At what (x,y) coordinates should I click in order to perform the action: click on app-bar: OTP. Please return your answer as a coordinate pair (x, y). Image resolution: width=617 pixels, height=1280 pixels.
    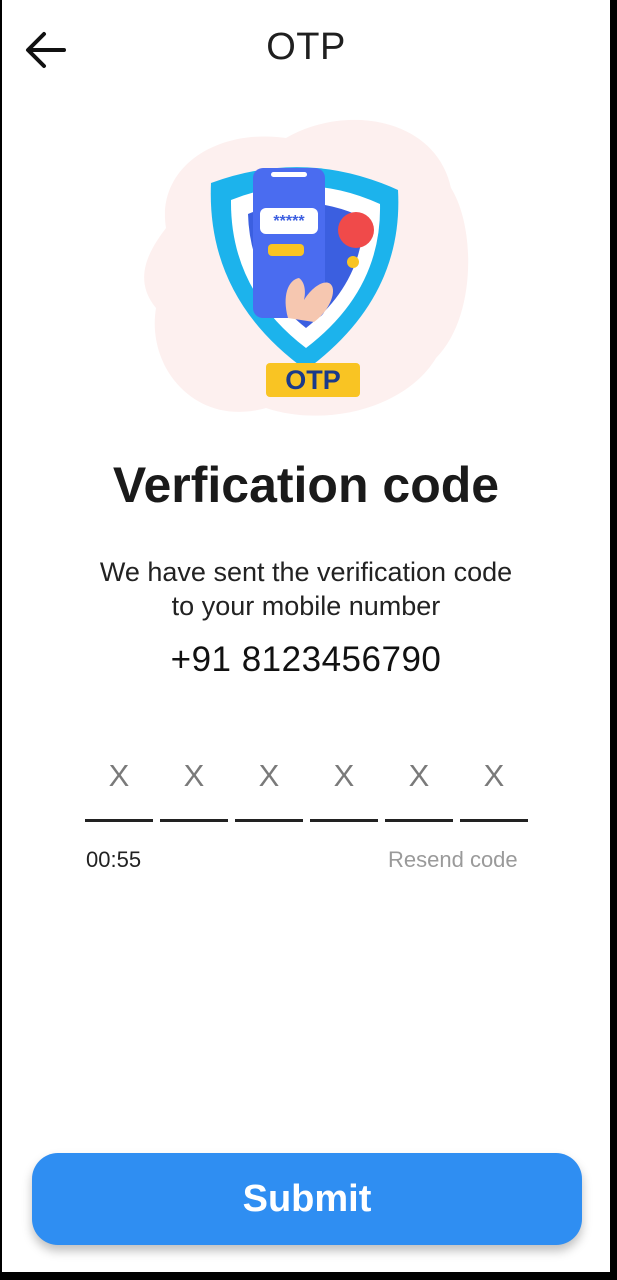
    Looking at the image, I should click on (306, 48).